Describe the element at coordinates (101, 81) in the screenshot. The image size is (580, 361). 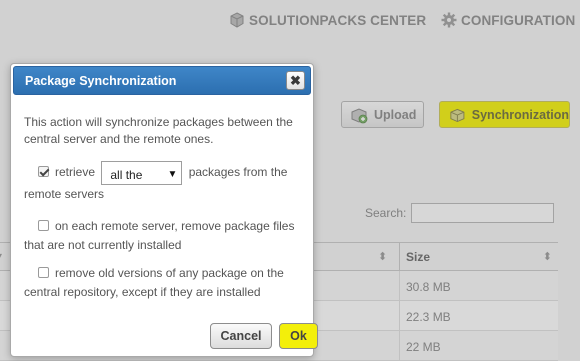
I see `dialog-title: Package Synchronization` at that location.